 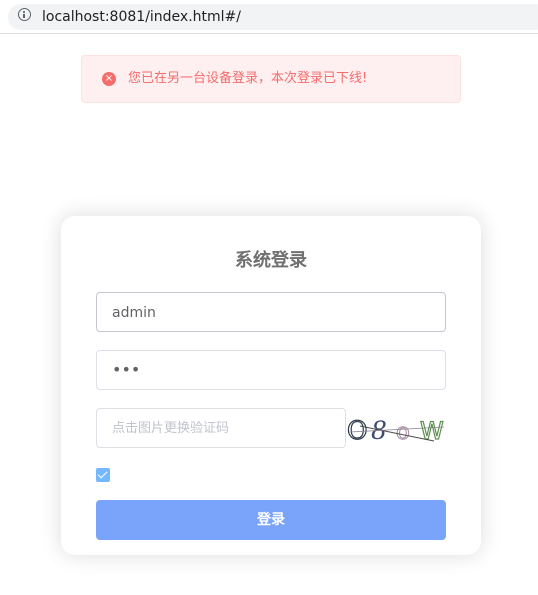 What do you see at coordinates (271, 312) in the screenshot?
I see `username-input: admin` at bounding box center [271, 312].